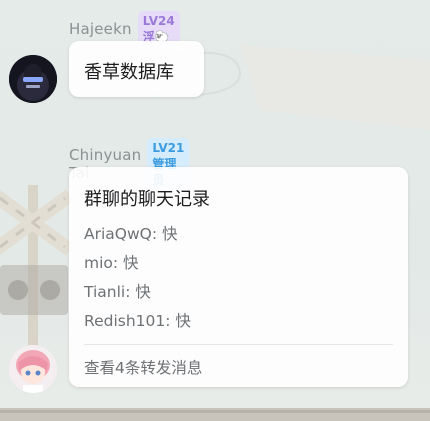  What do you see at coordinates (111, 263) in the screenshot?
I see `forward-line: mio: 快` at bounding box center [111, 263].